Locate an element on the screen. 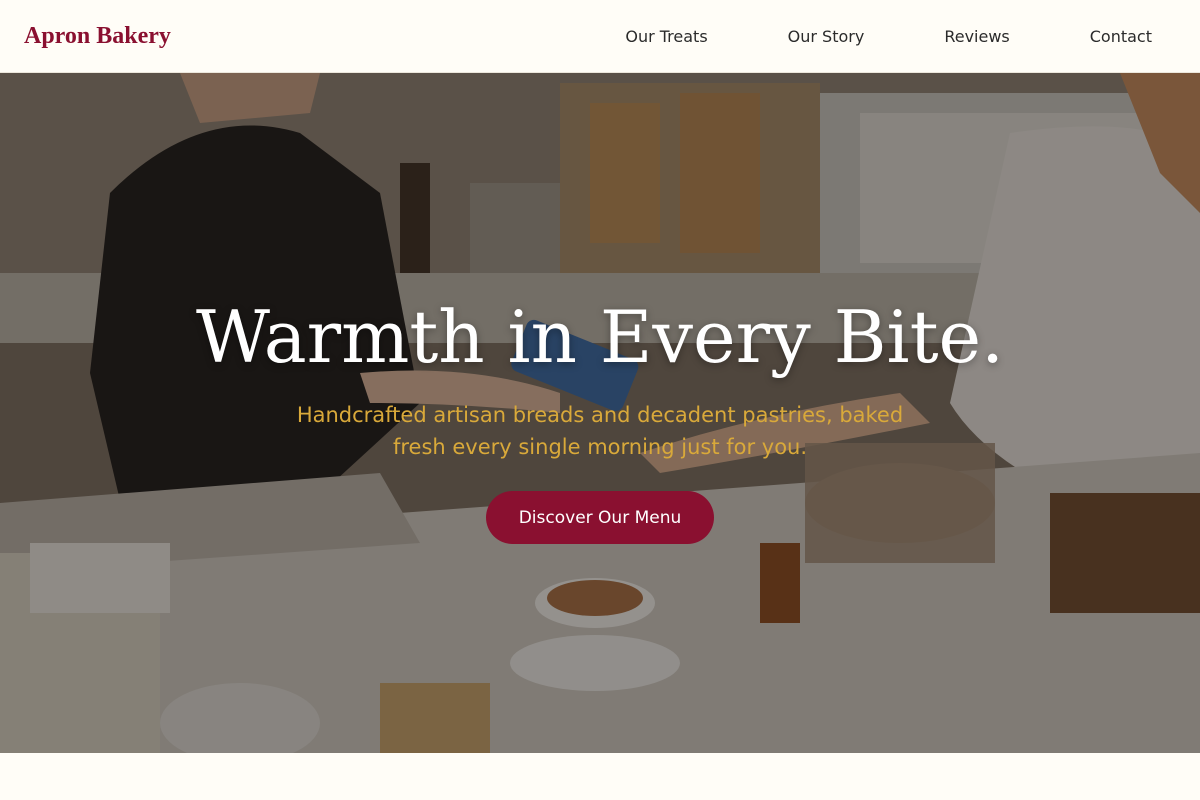  discover-menu-button: Discover Our Menu is located at coordinates (600, 517).